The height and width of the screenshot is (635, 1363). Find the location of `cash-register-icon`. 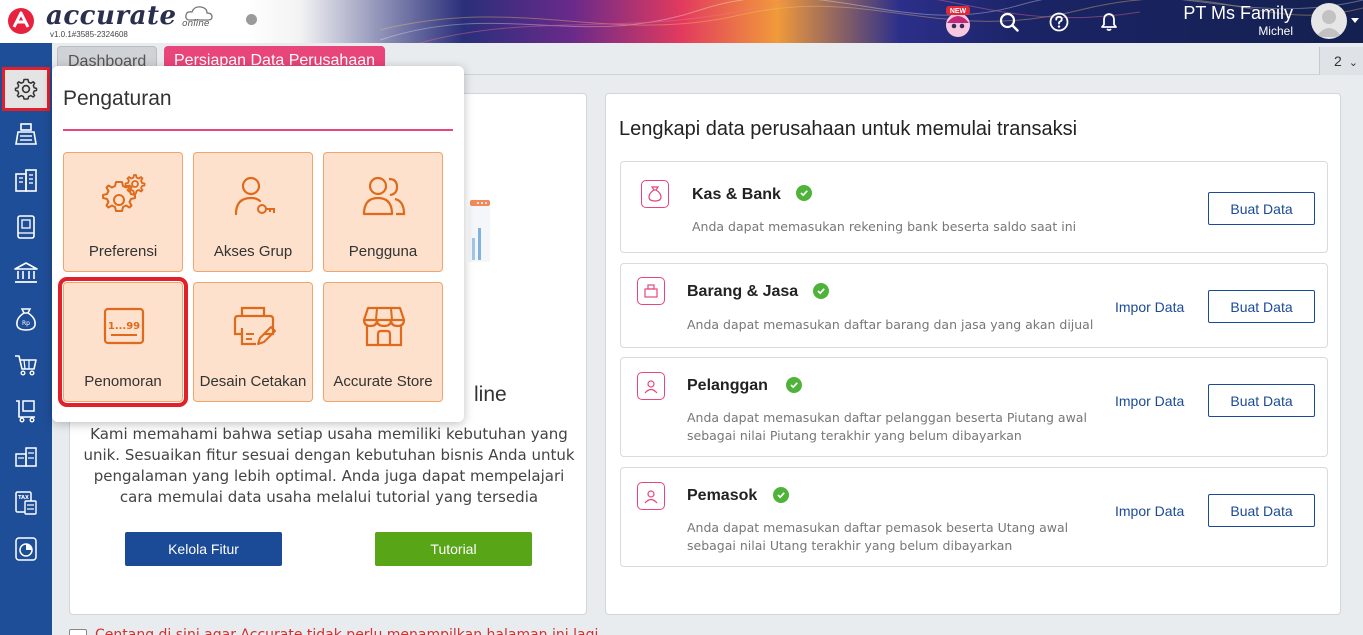

cash-register-icon is located at coordinates (26, 134).